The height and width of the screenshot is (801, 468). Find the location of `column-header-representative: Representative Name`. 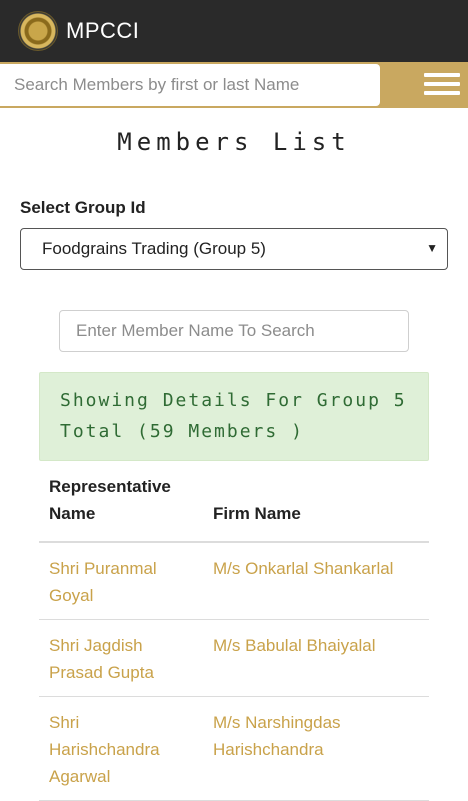

column-header-representative: Representative Name is located at coordinates (121, 502).